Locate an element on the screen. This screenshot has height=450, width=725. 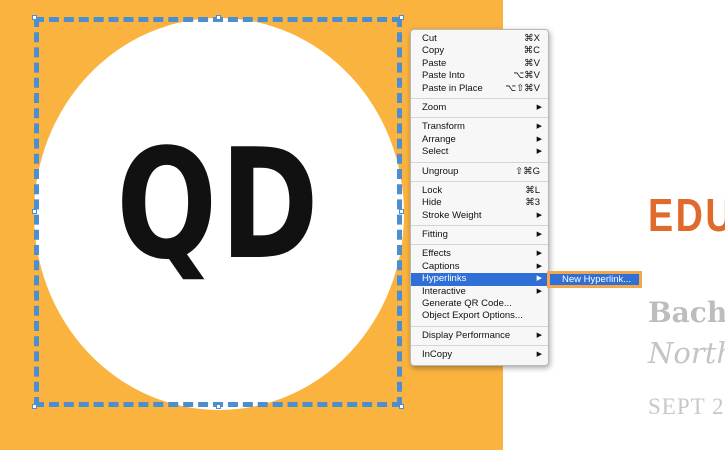
menu-item-shortcut: ⌘3 is located at coordinates (532, 203).